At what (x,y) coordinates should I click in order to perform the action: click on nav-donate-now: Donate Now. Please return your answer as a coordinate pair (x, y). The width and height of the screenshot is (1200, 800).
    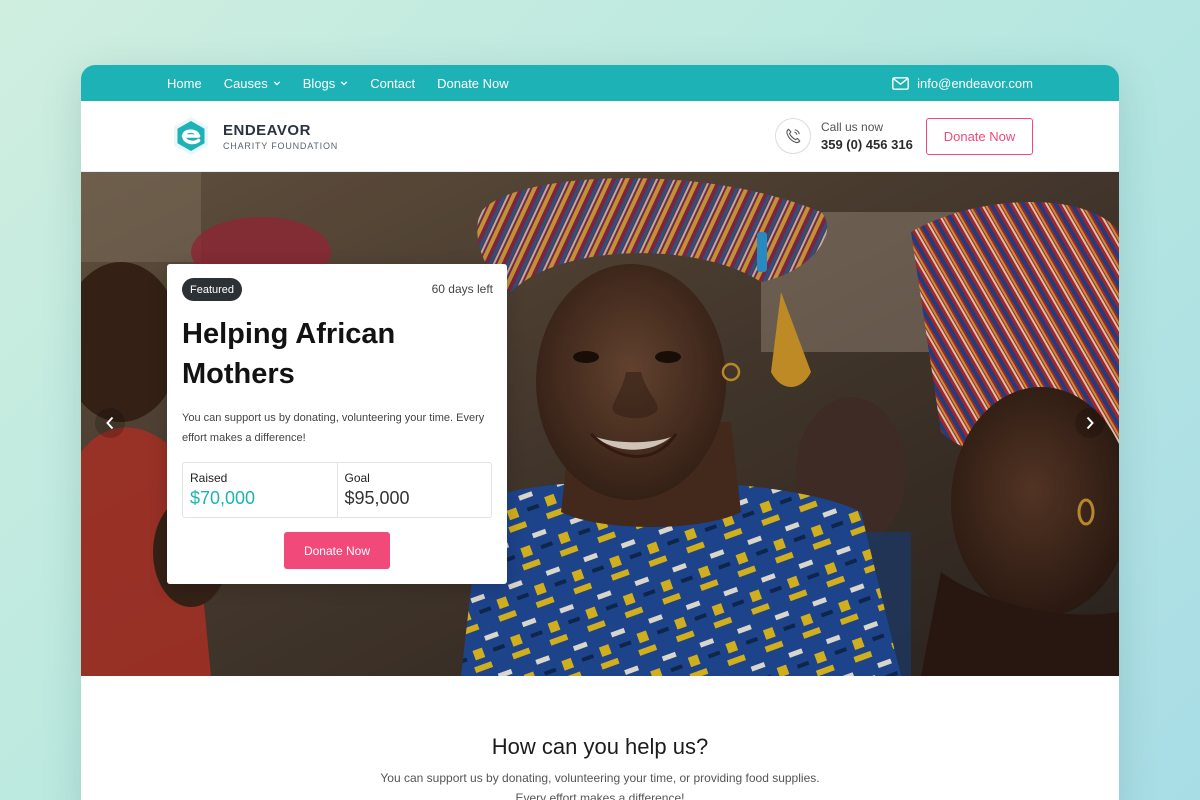
    Looking at the image, I should click on (473, 83).